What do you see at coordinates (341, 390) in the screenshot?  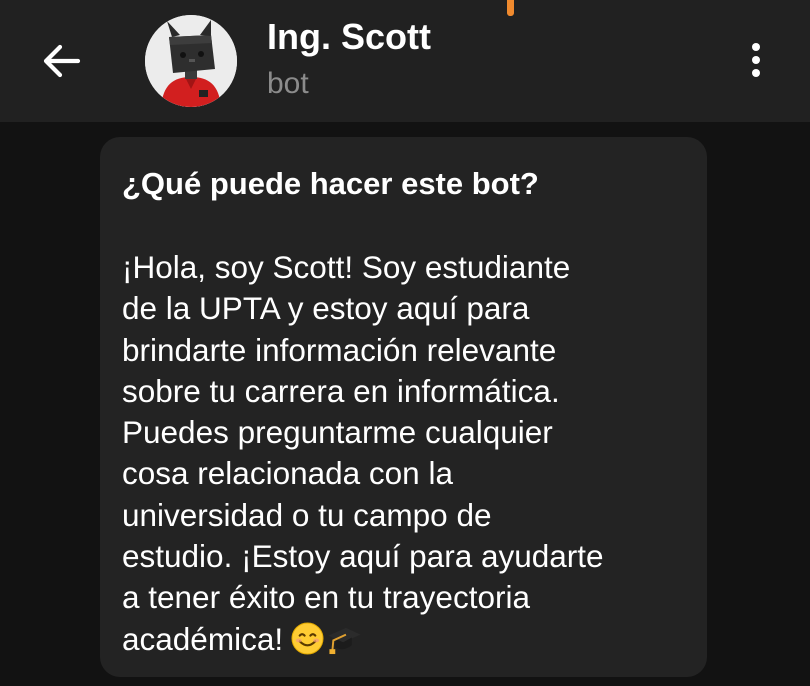 I see `description-line: sobre tu carrera en informática.` at bounding box center [341, 390].